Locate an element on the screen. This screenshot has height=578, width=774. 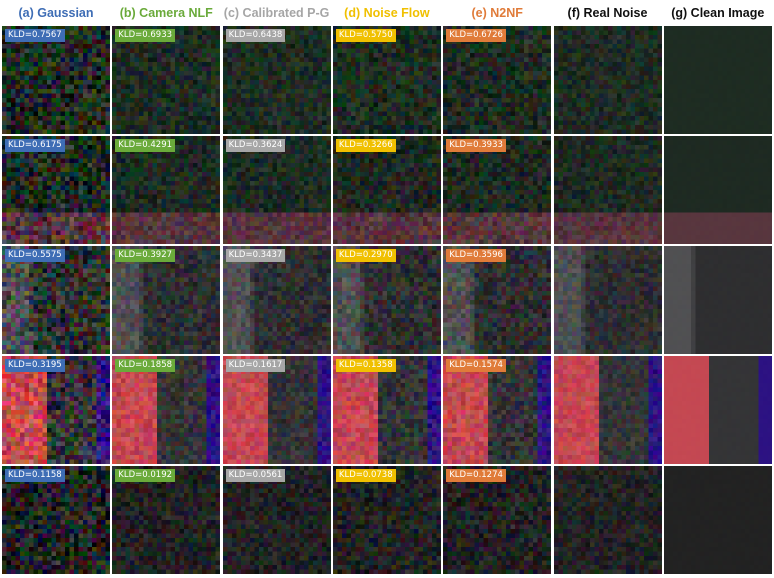
kld-label: KLD=0.1617 is located at coordinates (255, 365).